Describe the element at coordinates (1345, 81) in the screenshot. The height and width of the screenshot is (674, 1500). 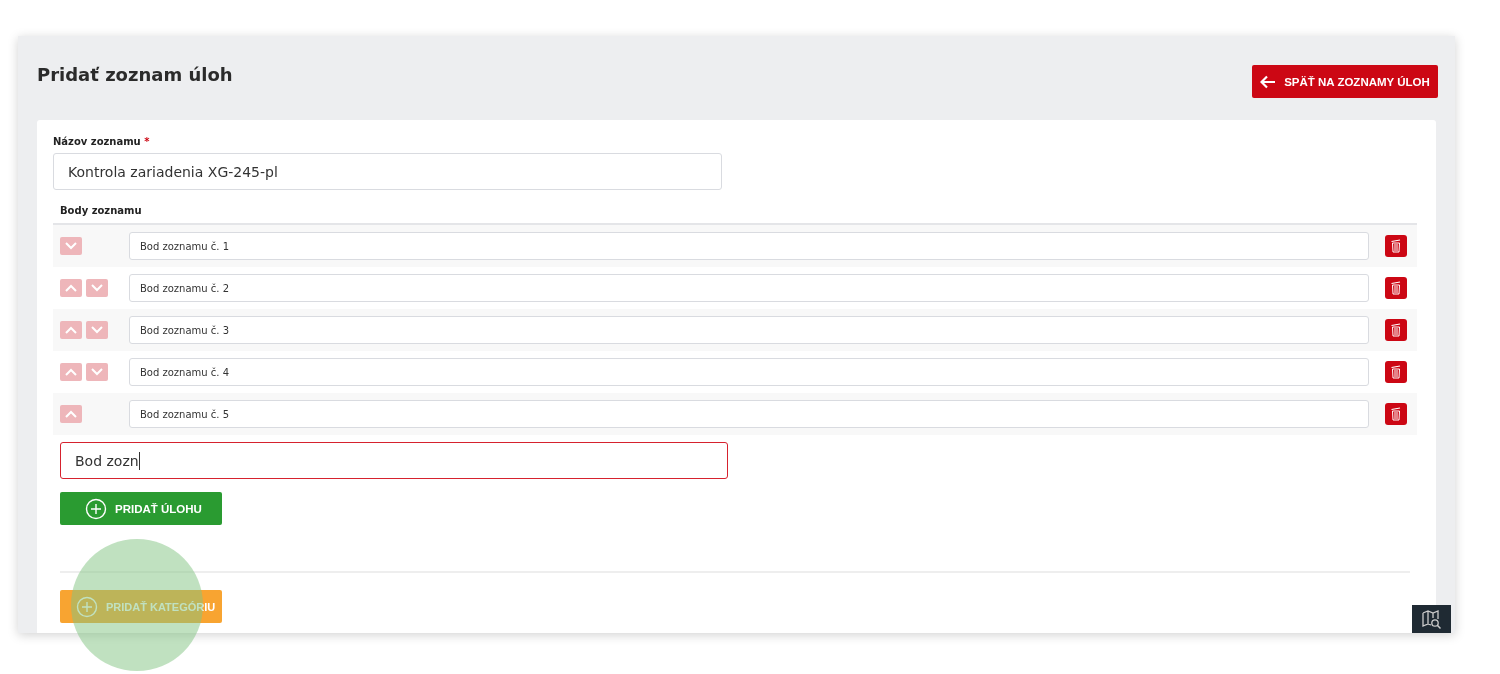
I see `back-button: SPÄŤ NA ZOZNAMY ÚLOH` at that location.